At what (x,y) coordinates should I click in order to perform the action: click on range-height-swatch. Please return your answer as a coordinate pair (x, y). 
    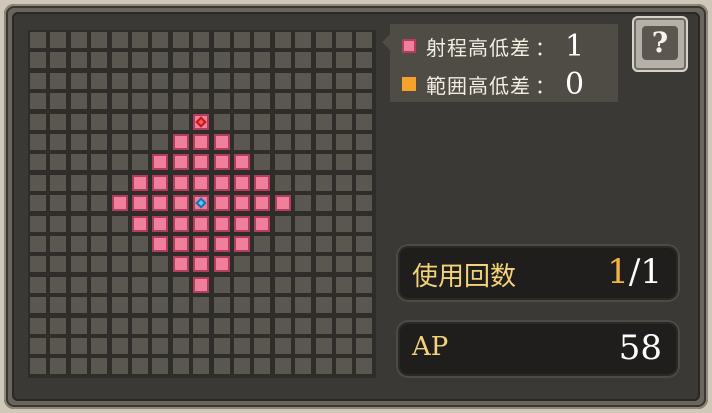
    Looking at the image, I should click on (409, 46).